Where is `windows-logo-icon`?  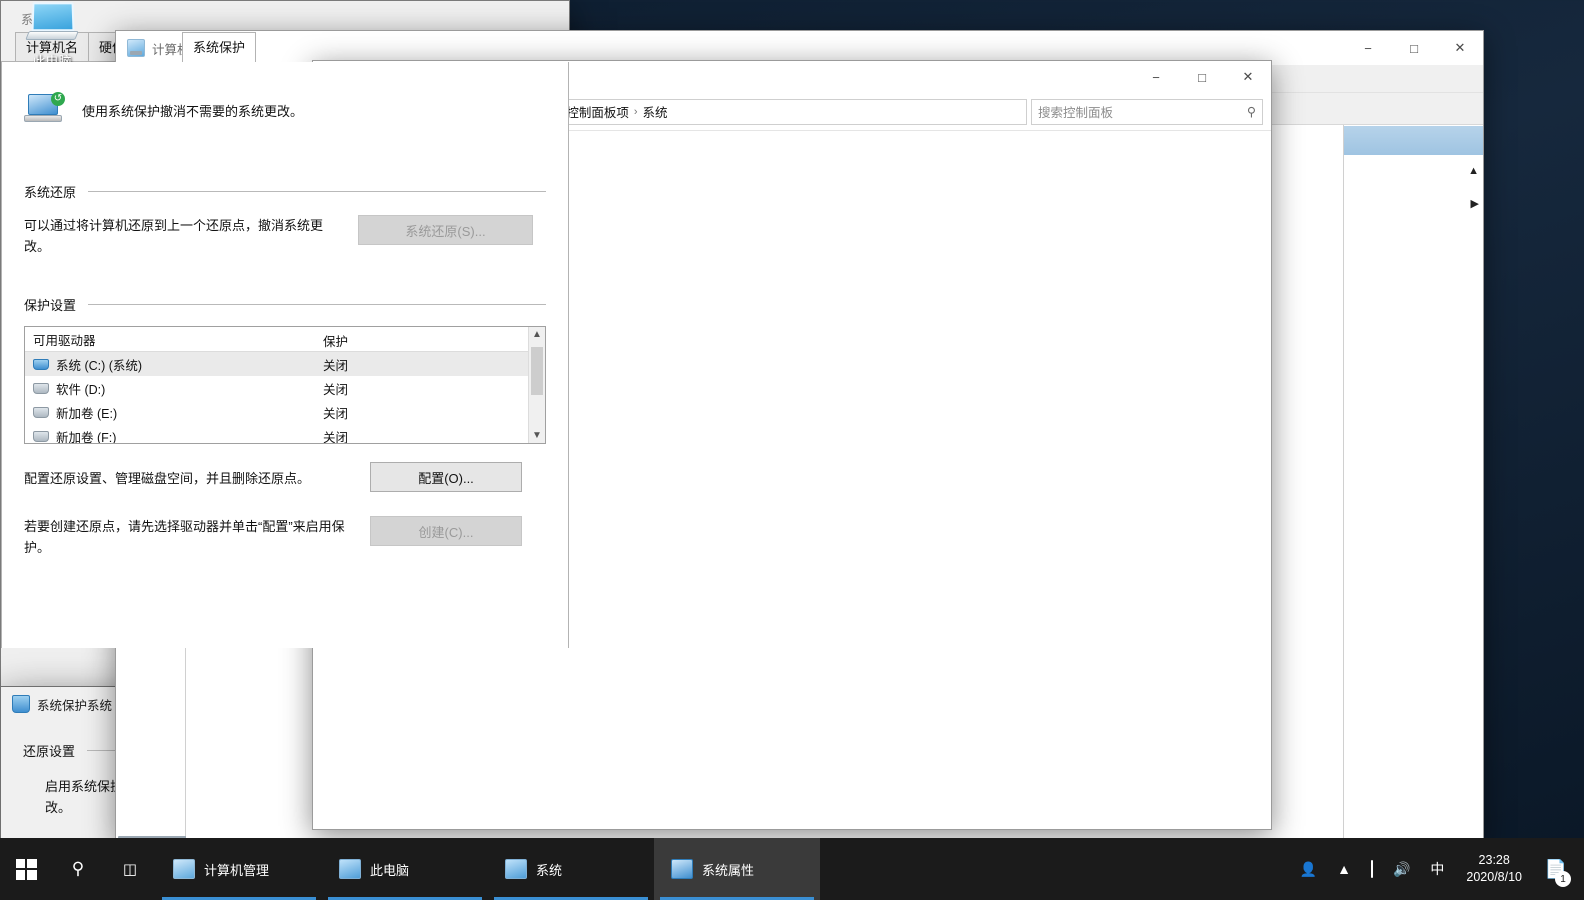
windows-logo-icon is located at coordinates (26, 869).